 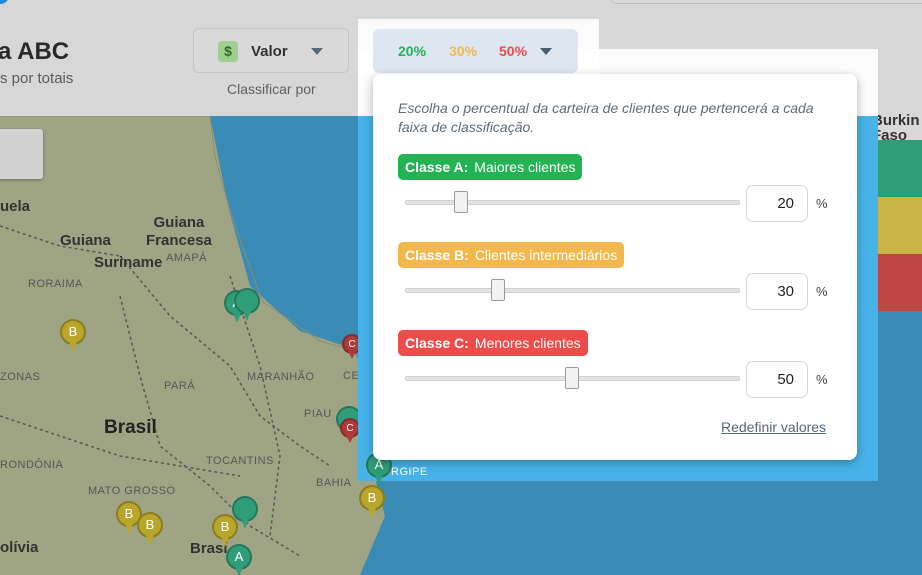 What do you see at coordinates (463, 51) in the screenshot?
I see `class-b-percent: 30%` at bounding box center [463, 51].